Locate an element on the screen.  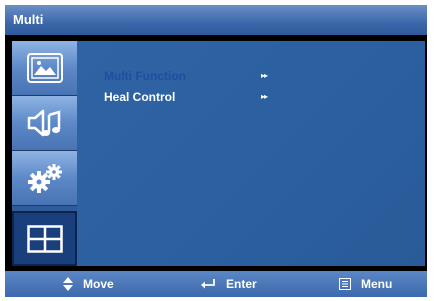
multi-window-icon is located at coordinates (44, 238).